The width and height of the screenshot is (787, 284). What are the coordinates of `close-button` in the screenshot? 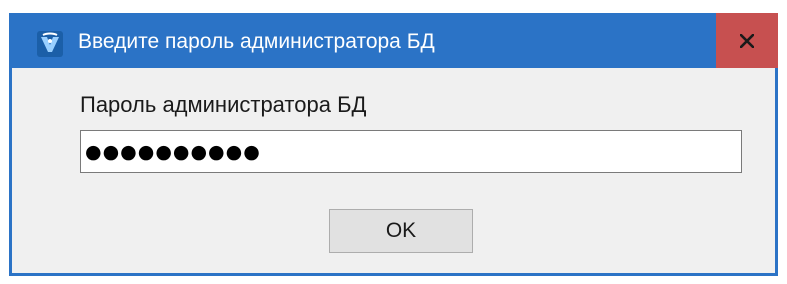 It's located at (747, 40).